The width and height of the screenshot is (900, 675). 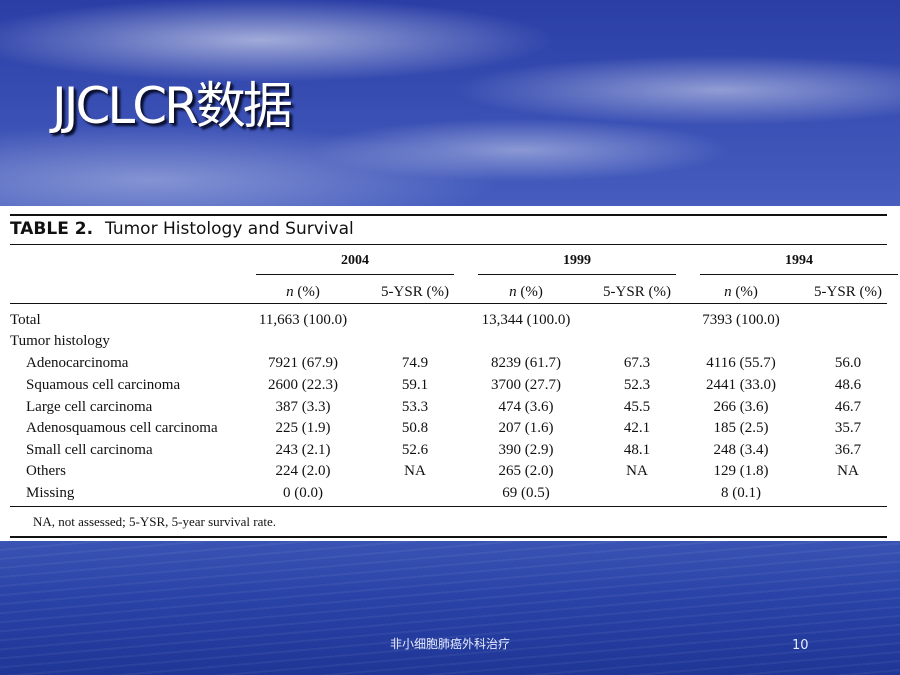 What do you see at coordinates (415, 363) in the screenshot?
I see `cell-5ysr: 74.9` at bounding box center [415, 363].